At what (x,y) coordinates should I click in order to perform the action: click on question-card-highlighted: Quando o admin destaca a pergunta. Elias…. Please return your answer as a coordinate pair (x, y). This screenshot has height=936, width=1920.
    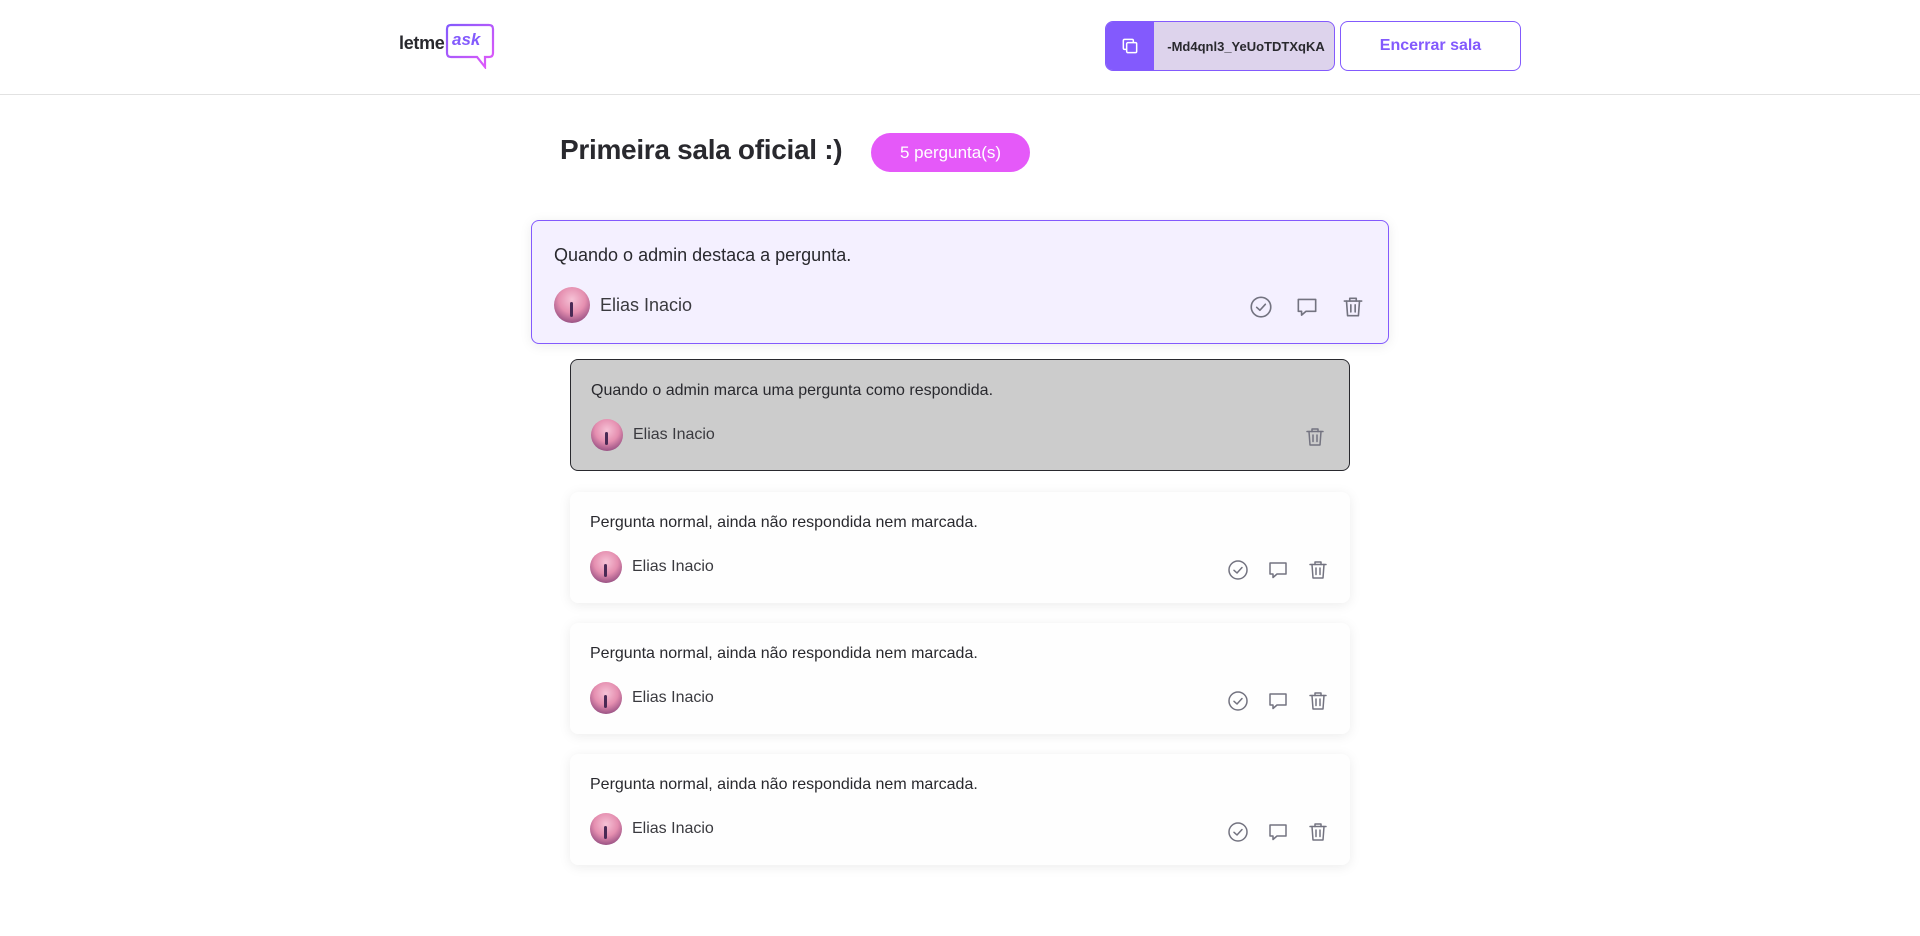
    Looking at the image, I should click on (960, 282).